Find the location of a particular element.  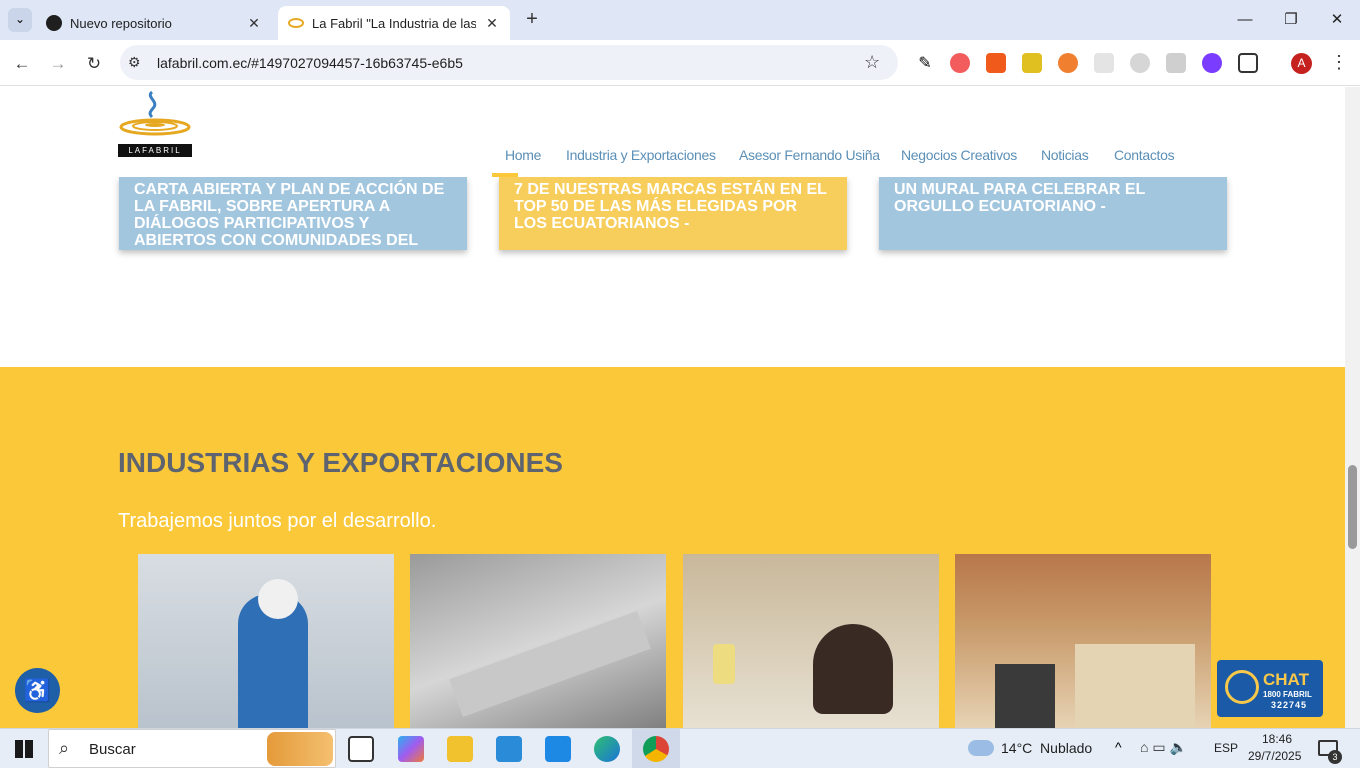

forward-icon: → is located at coordinates (58, 64).